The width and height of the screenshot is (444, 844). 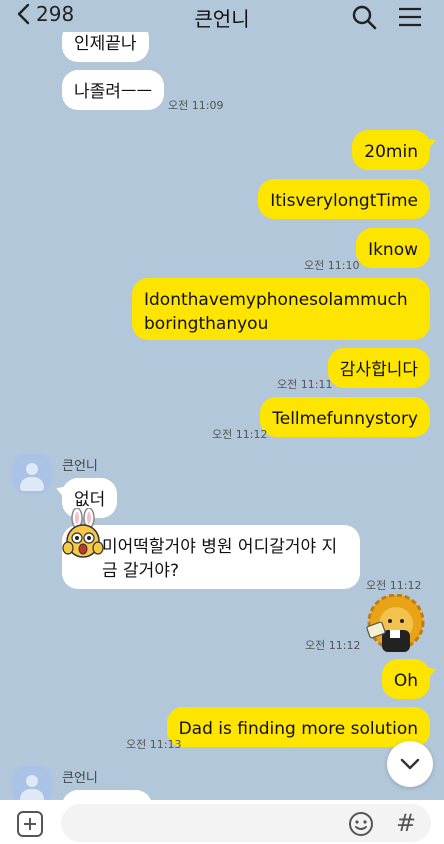 I want to click on hash-icon: #, so click(x=406, y=823).